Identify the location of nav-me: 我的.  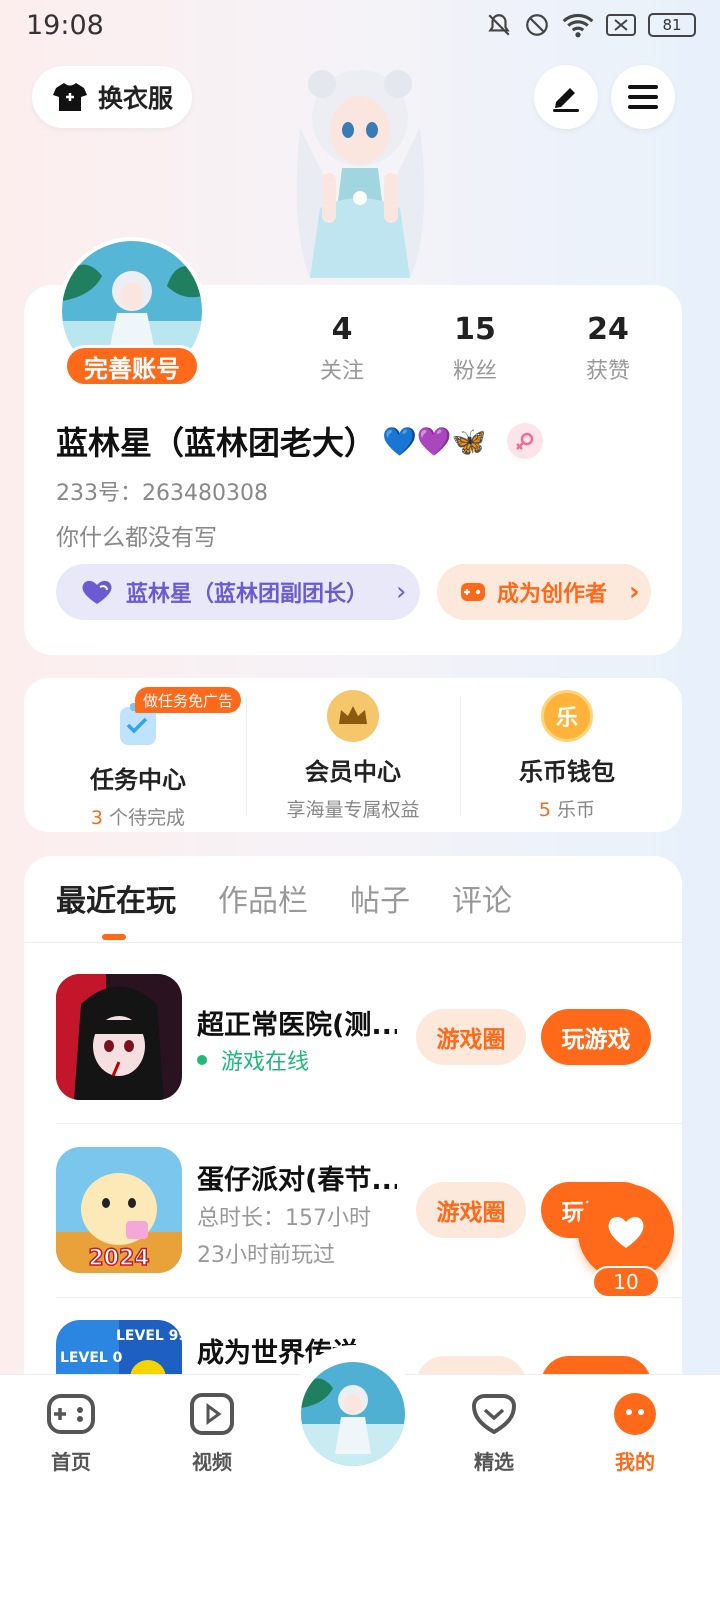
(635, 1433).